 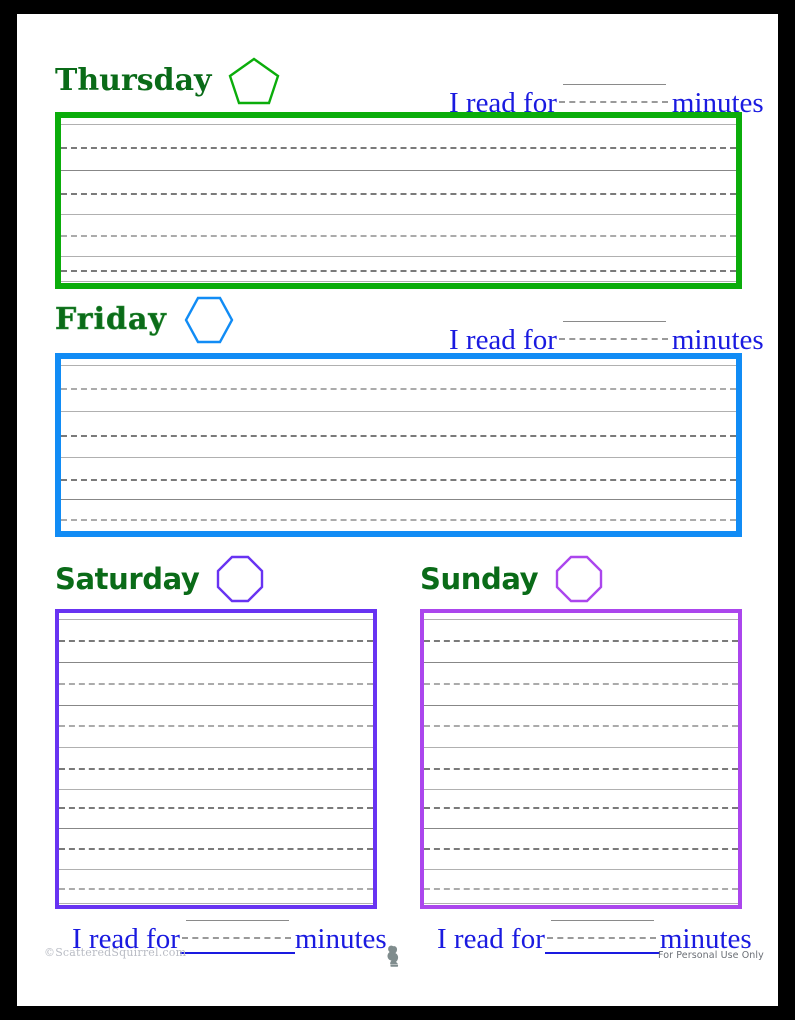 What do you see at coordinates (393, 956) in the screenshot?
I see `squirrel-icon` at bounding box center [393, 956].